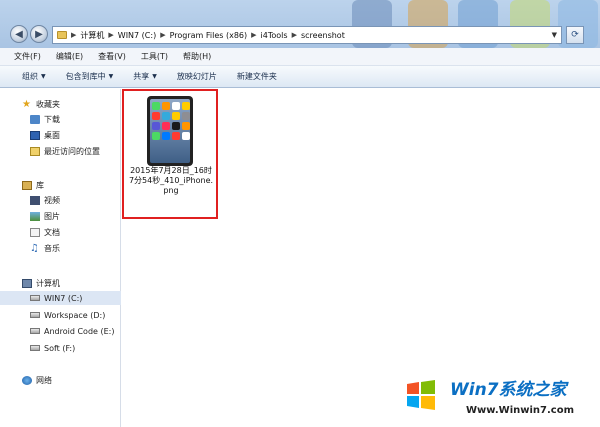 The image size is (600, 427). Describe the element at coordinates (52, 232) in the screenshot. I see `nav-item-label: 文档` at that location.